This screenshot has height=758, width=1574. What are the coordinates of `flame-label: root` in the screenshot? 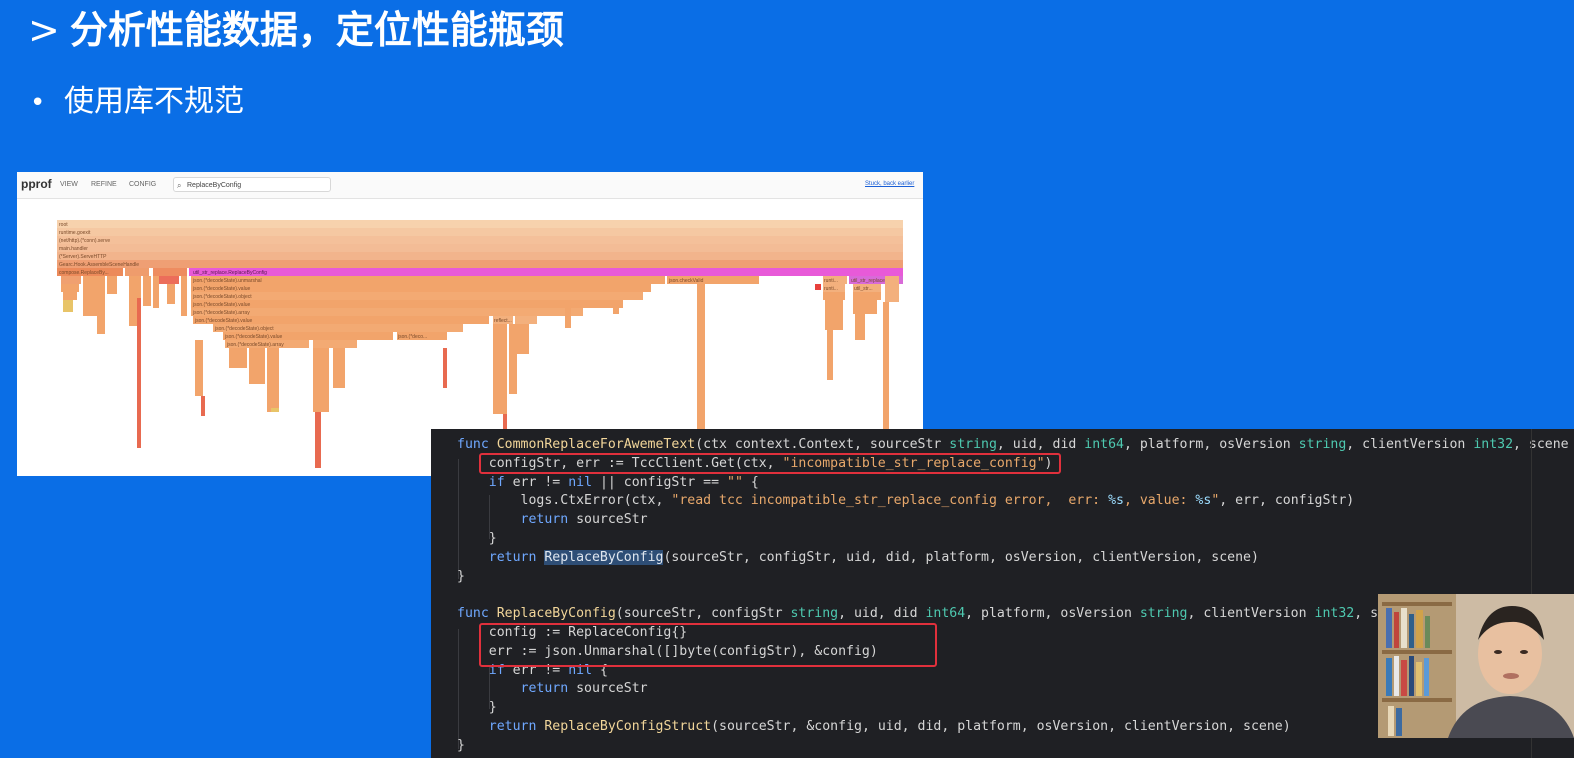 It's located at (63, 225).